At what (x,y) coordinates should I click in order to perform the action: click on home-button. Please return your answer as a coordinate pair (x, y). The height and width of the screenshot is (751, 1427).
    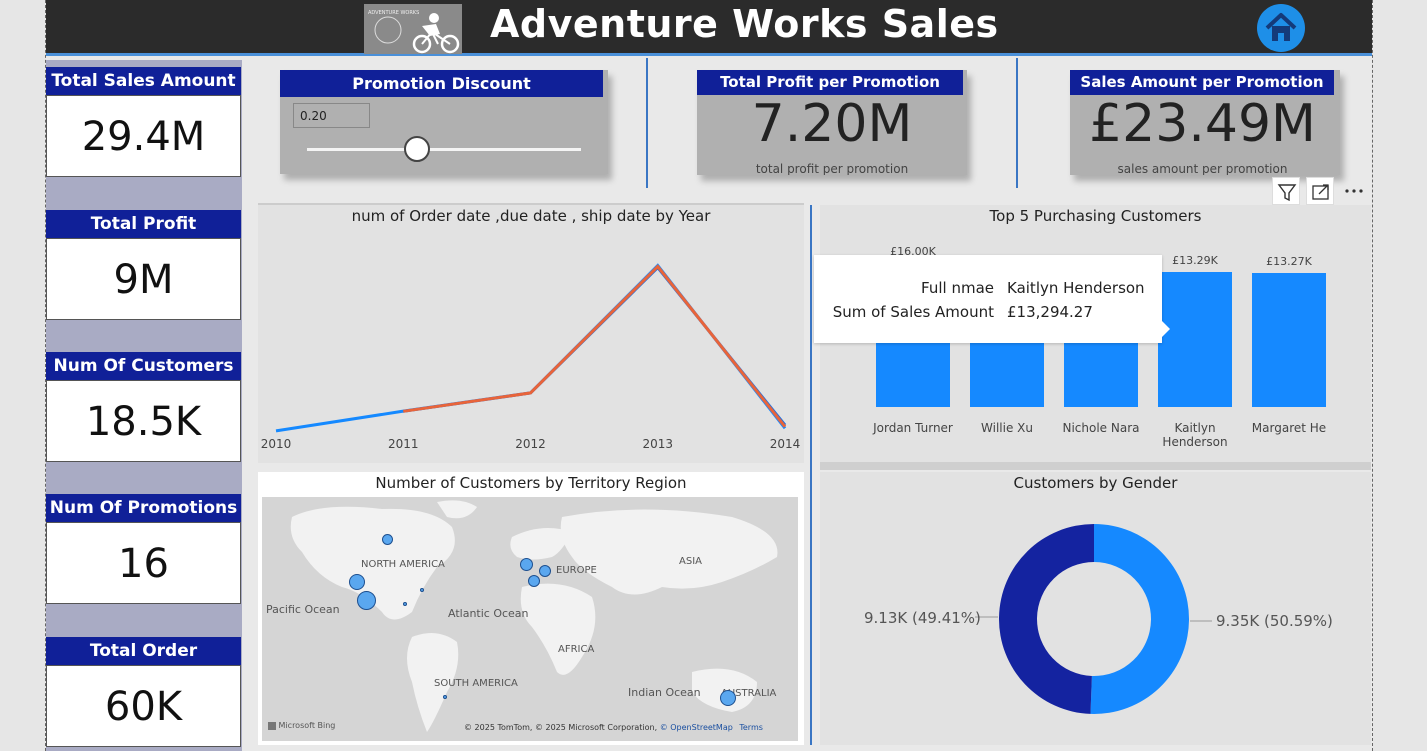
    Looking at the image, I should click on (1281, 28).